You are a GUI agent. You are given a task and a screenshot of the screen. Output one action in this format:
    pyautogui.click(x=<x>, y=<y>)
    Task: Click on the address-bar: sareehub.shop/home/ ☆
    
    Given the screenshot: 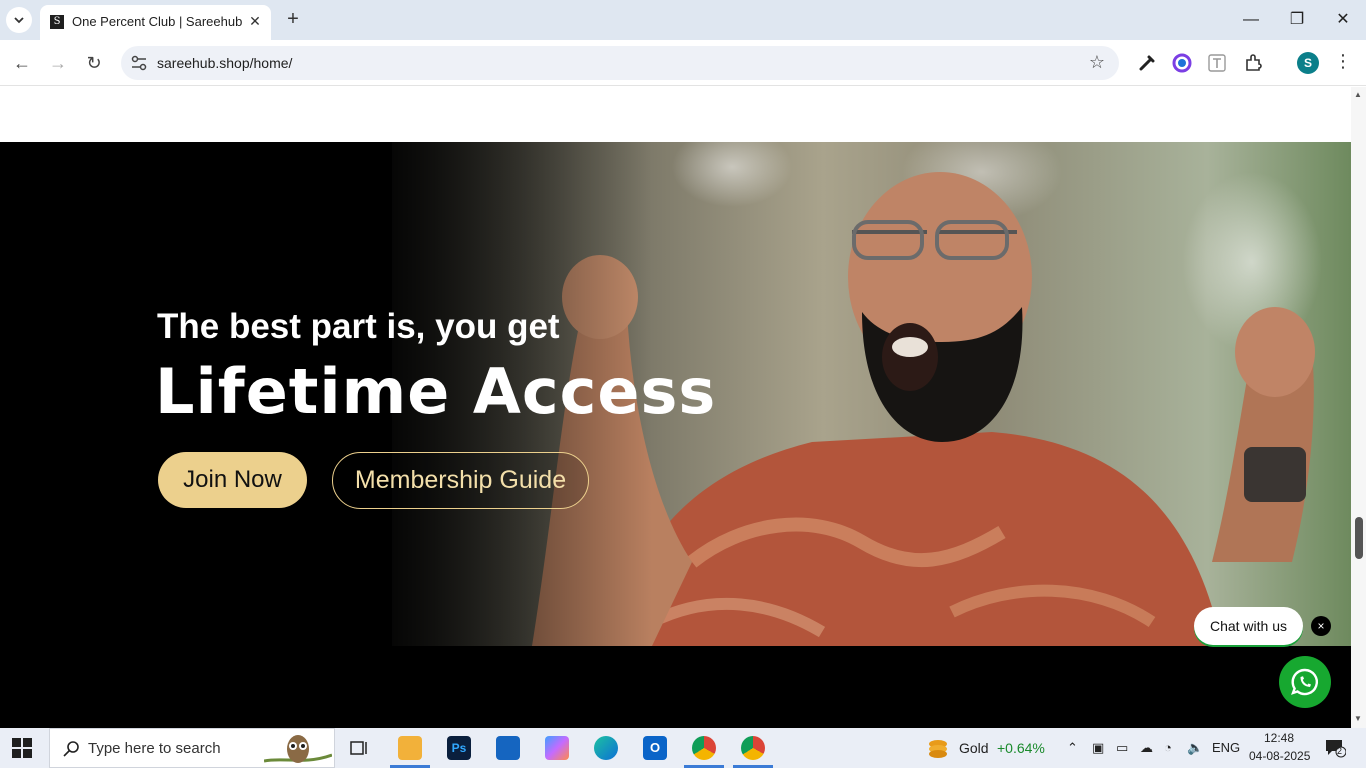 What is the action you would take?
    pyautogui.click(x=620, y=63)
    